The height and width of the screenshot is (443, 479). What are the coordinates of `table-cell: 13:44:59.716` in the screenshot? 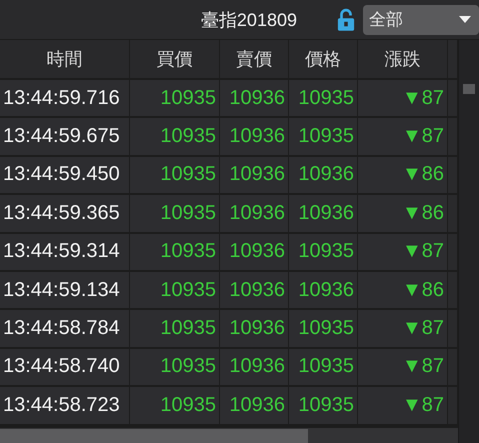 It's located at (65, 99).